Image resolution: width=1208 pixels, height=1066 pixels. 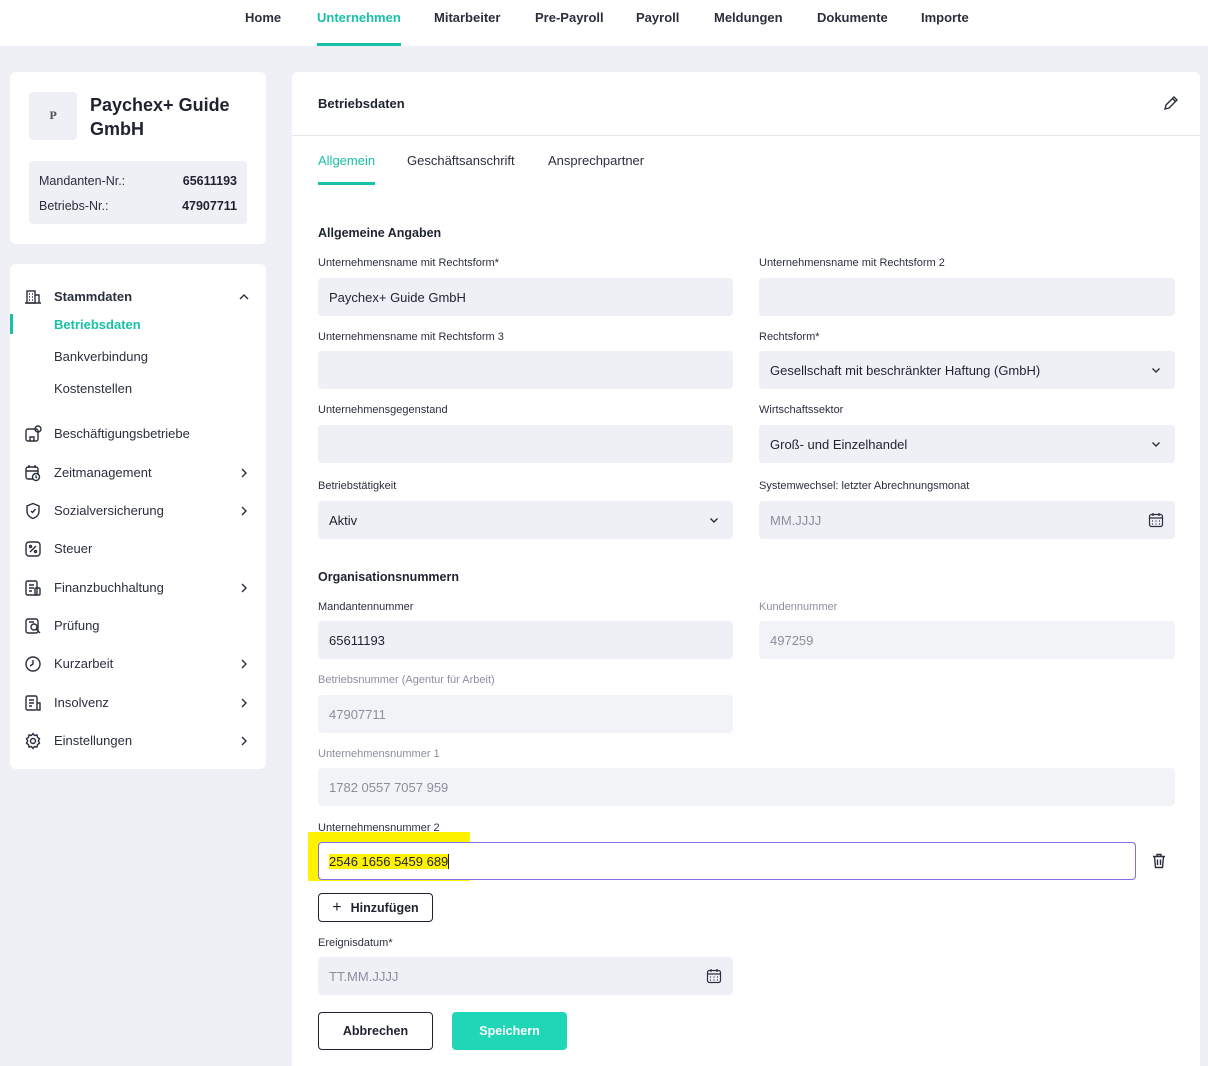 I want to click on sidebar-item-label: Prüfung, so click(x=77, y=625).